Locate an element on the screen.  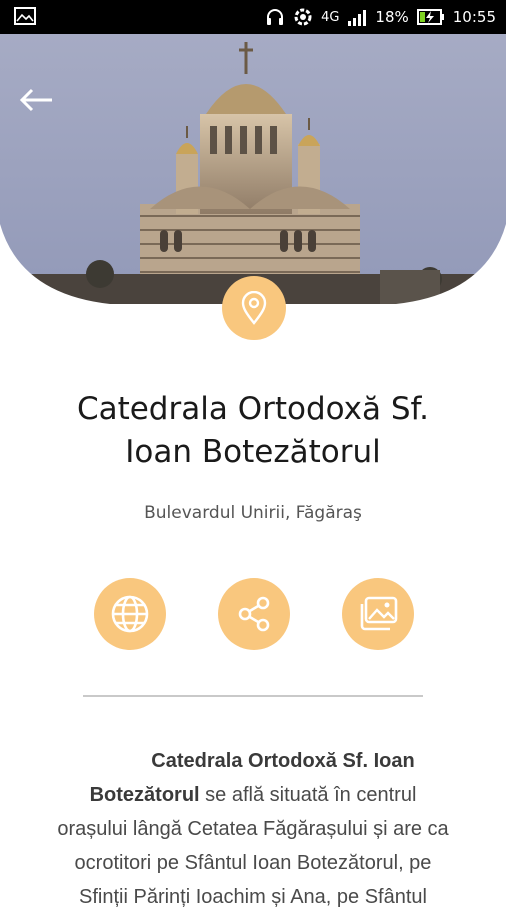
share-button is located at coordinates (254, 614).